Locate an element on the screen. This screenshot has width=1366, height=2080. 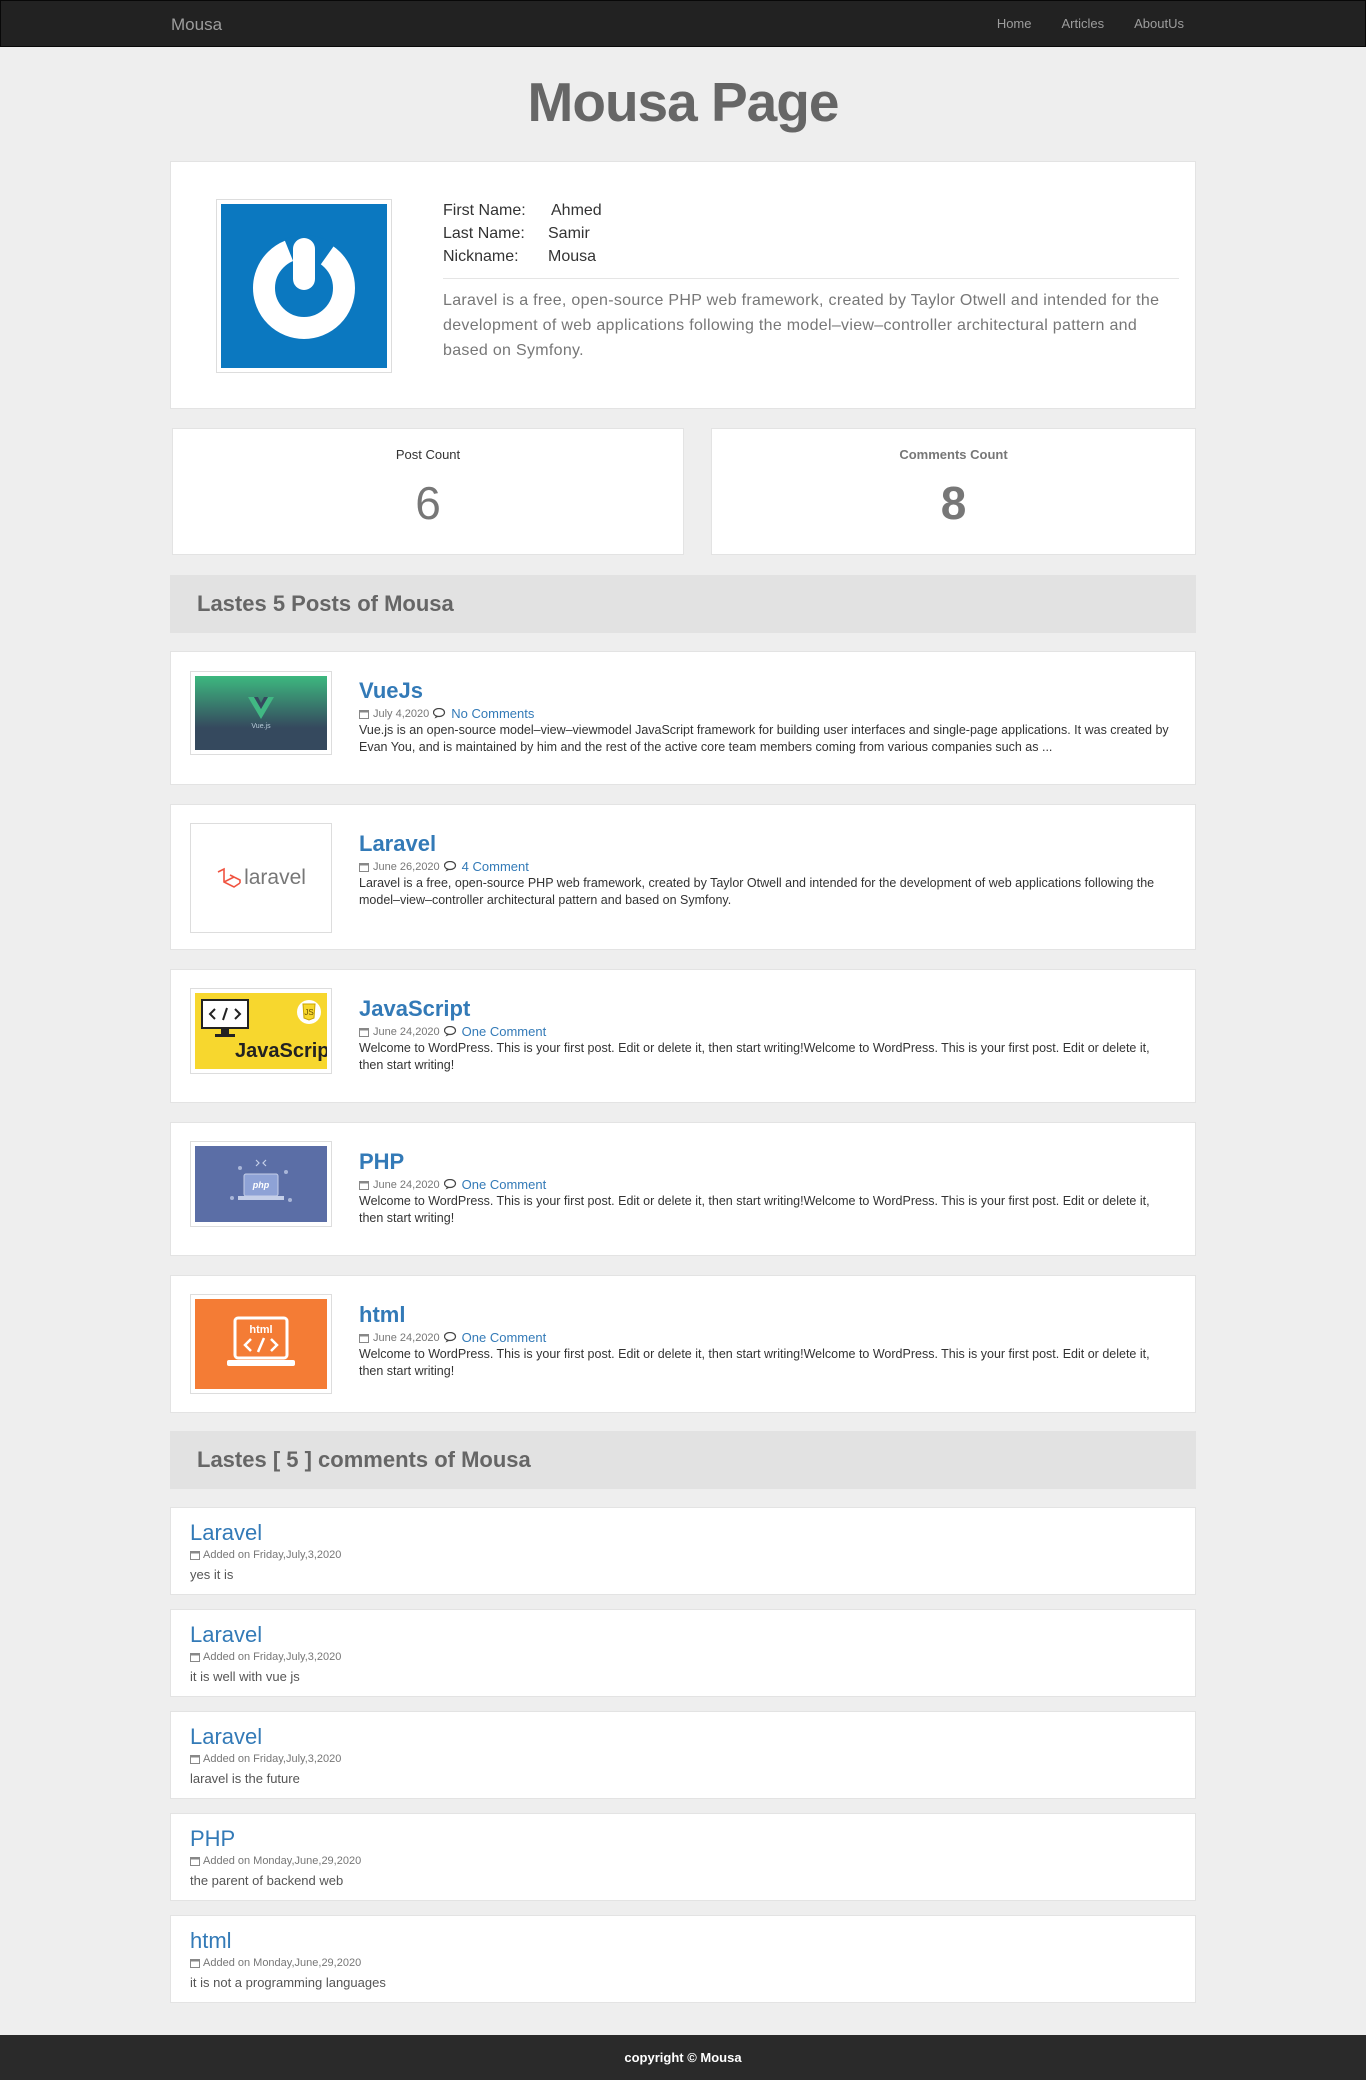
last-name-label: Last Name: is located at coordinates (484, 233).